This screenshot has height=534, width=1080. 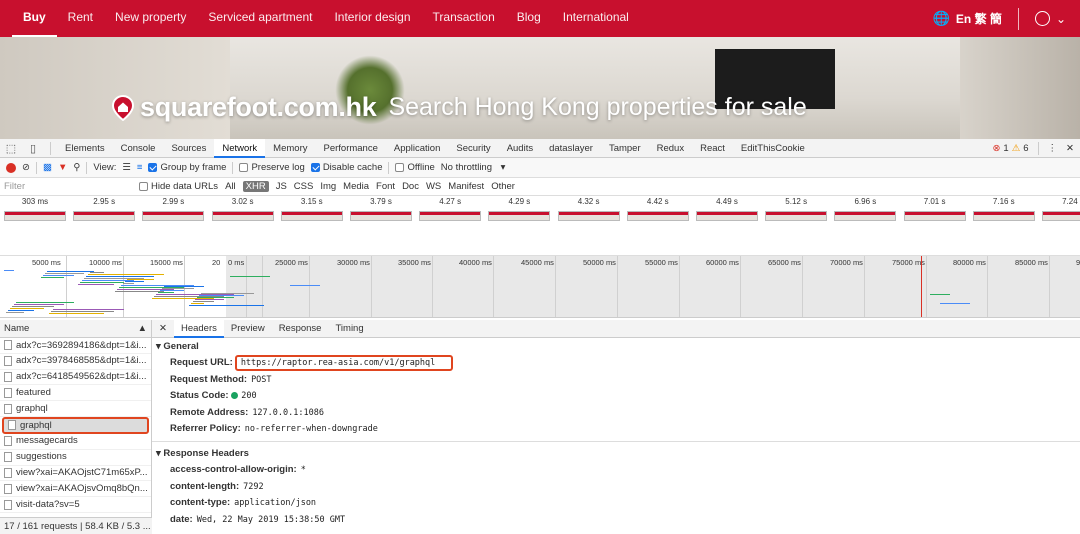 I want to click on type-other: Other, so click(x=503, y=186).